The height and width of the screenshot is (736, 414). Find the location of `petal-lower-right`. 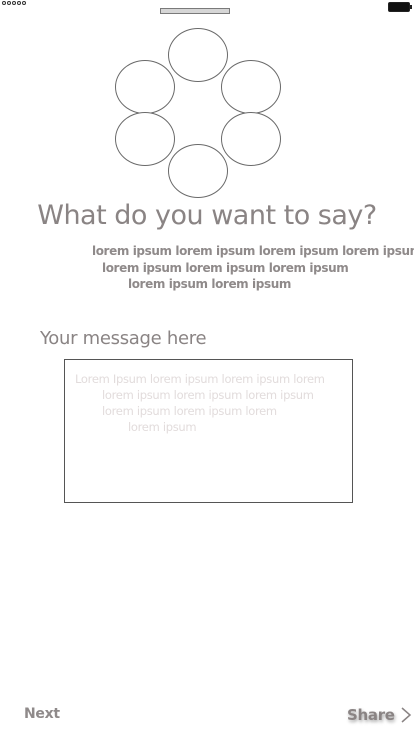

petal-lower-right is located at coordinates (251, 139).